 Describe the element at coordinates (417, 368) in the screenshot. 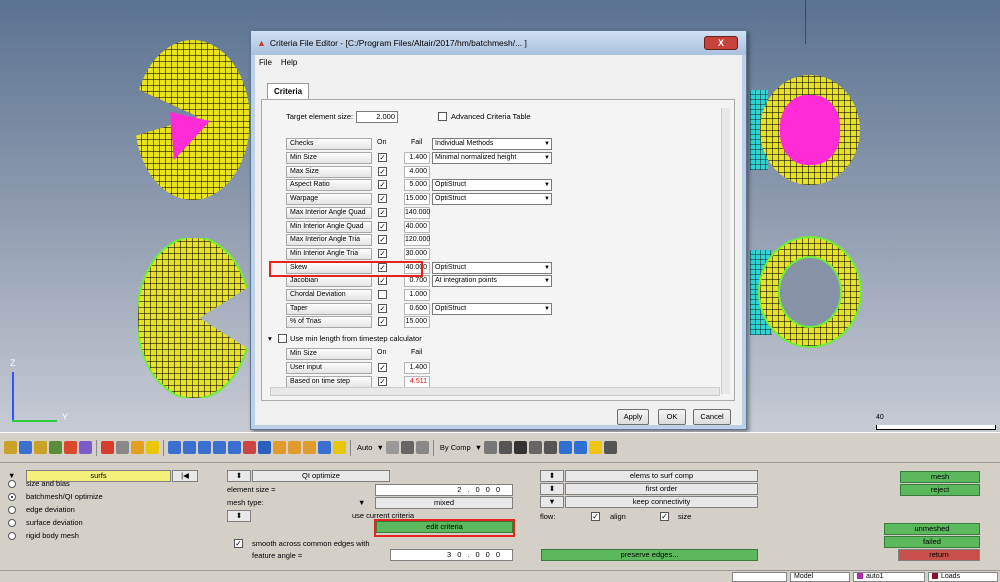

I see `ts-row-fail: 1.400` at that location.